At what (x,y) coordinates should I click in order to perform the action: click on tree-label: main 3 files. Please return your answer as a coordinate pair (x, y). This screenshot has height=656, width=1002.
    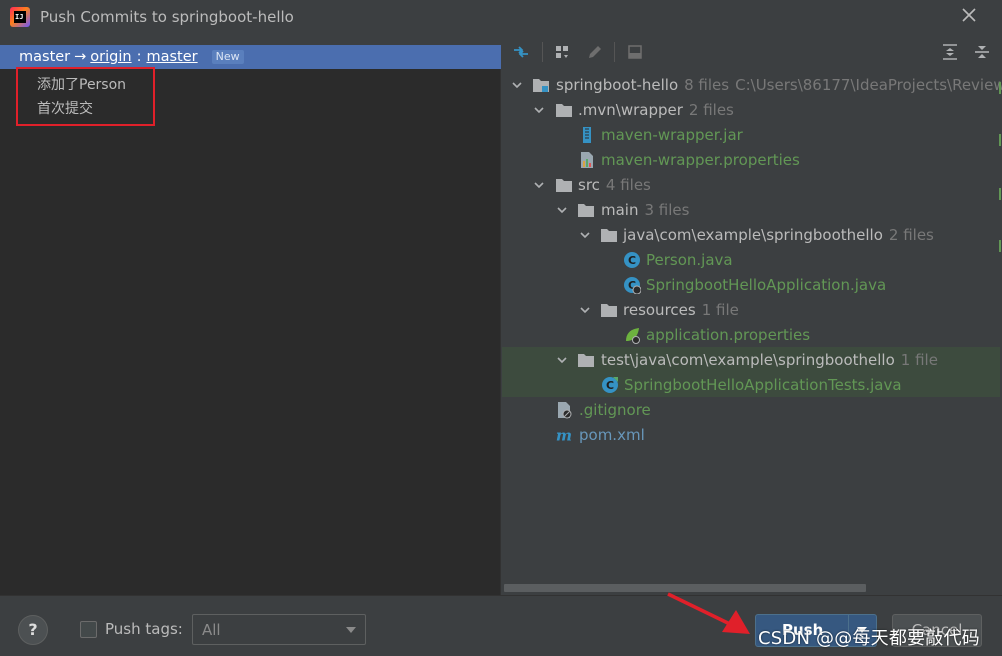
    Looking at the image, I should click on (645, 209).